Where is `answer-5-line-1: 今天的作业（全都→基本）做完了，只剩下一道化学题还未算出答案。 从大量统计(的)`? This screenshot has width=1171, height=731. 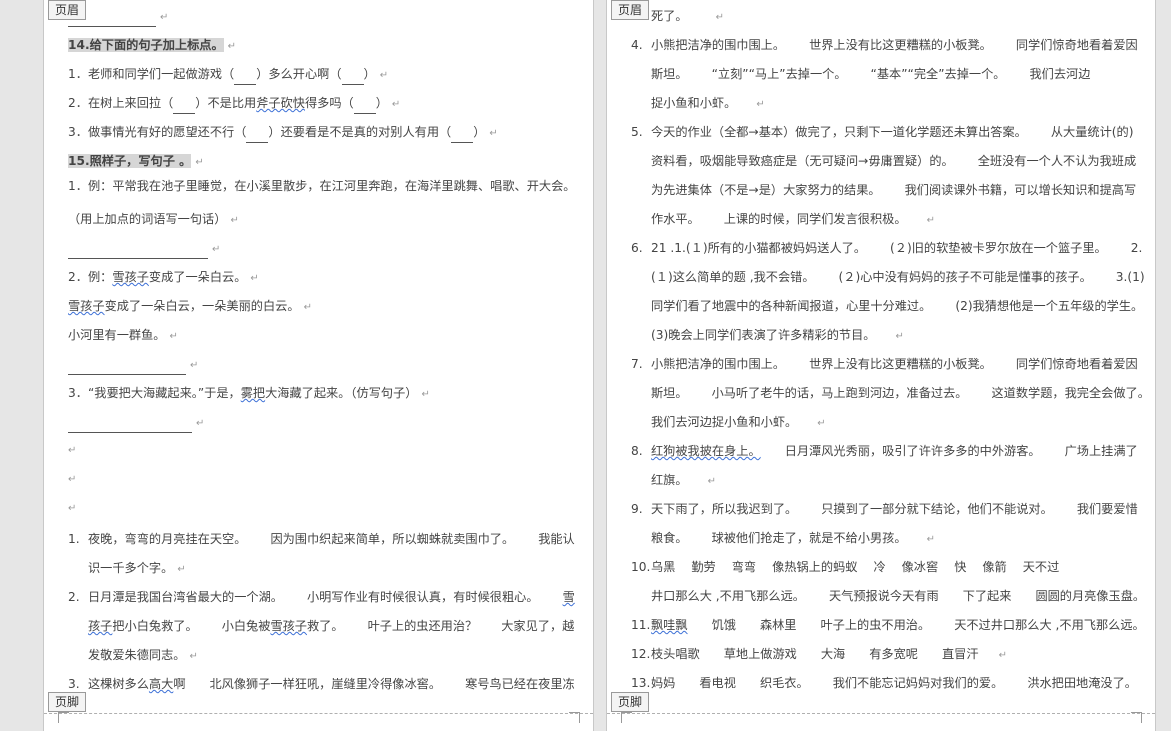
answer-5-line-1: 今天的作业（全都→基本）做完了，只剩下一道化学题还未算出答案。 从大量统计(的) is located at coordinates (892, 132).